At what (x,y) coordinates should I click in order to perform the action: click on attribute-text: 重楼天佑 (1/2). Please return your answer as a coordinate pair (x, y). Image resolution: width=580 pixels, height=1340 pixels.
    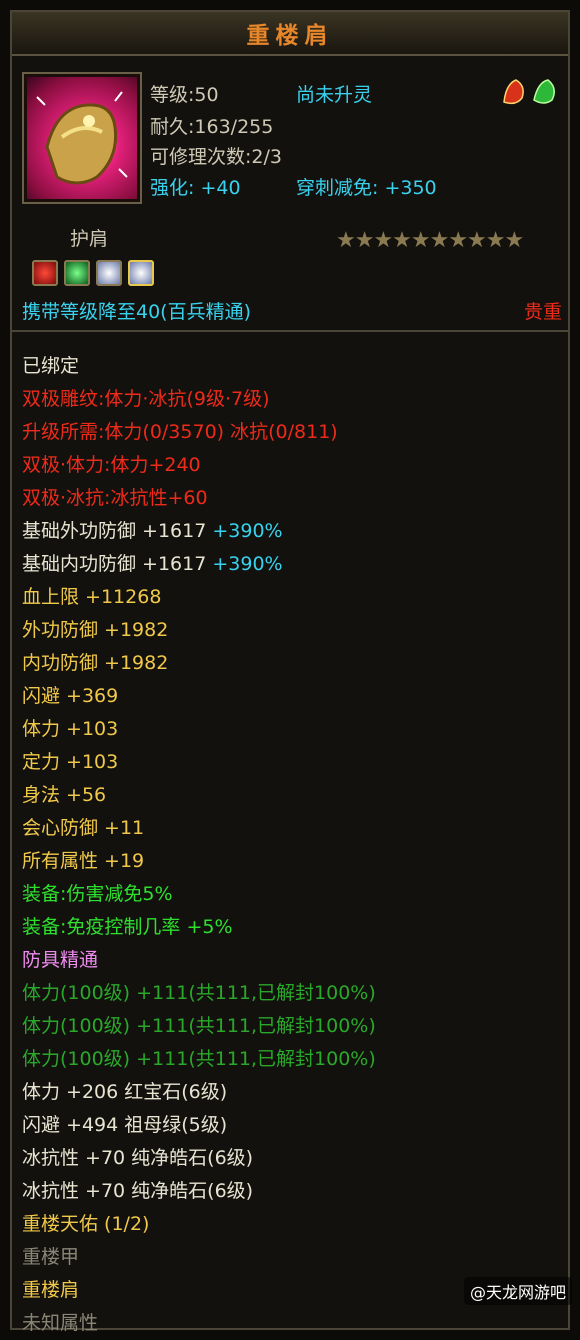
    Looking at the image, I should click on (86, 1224).